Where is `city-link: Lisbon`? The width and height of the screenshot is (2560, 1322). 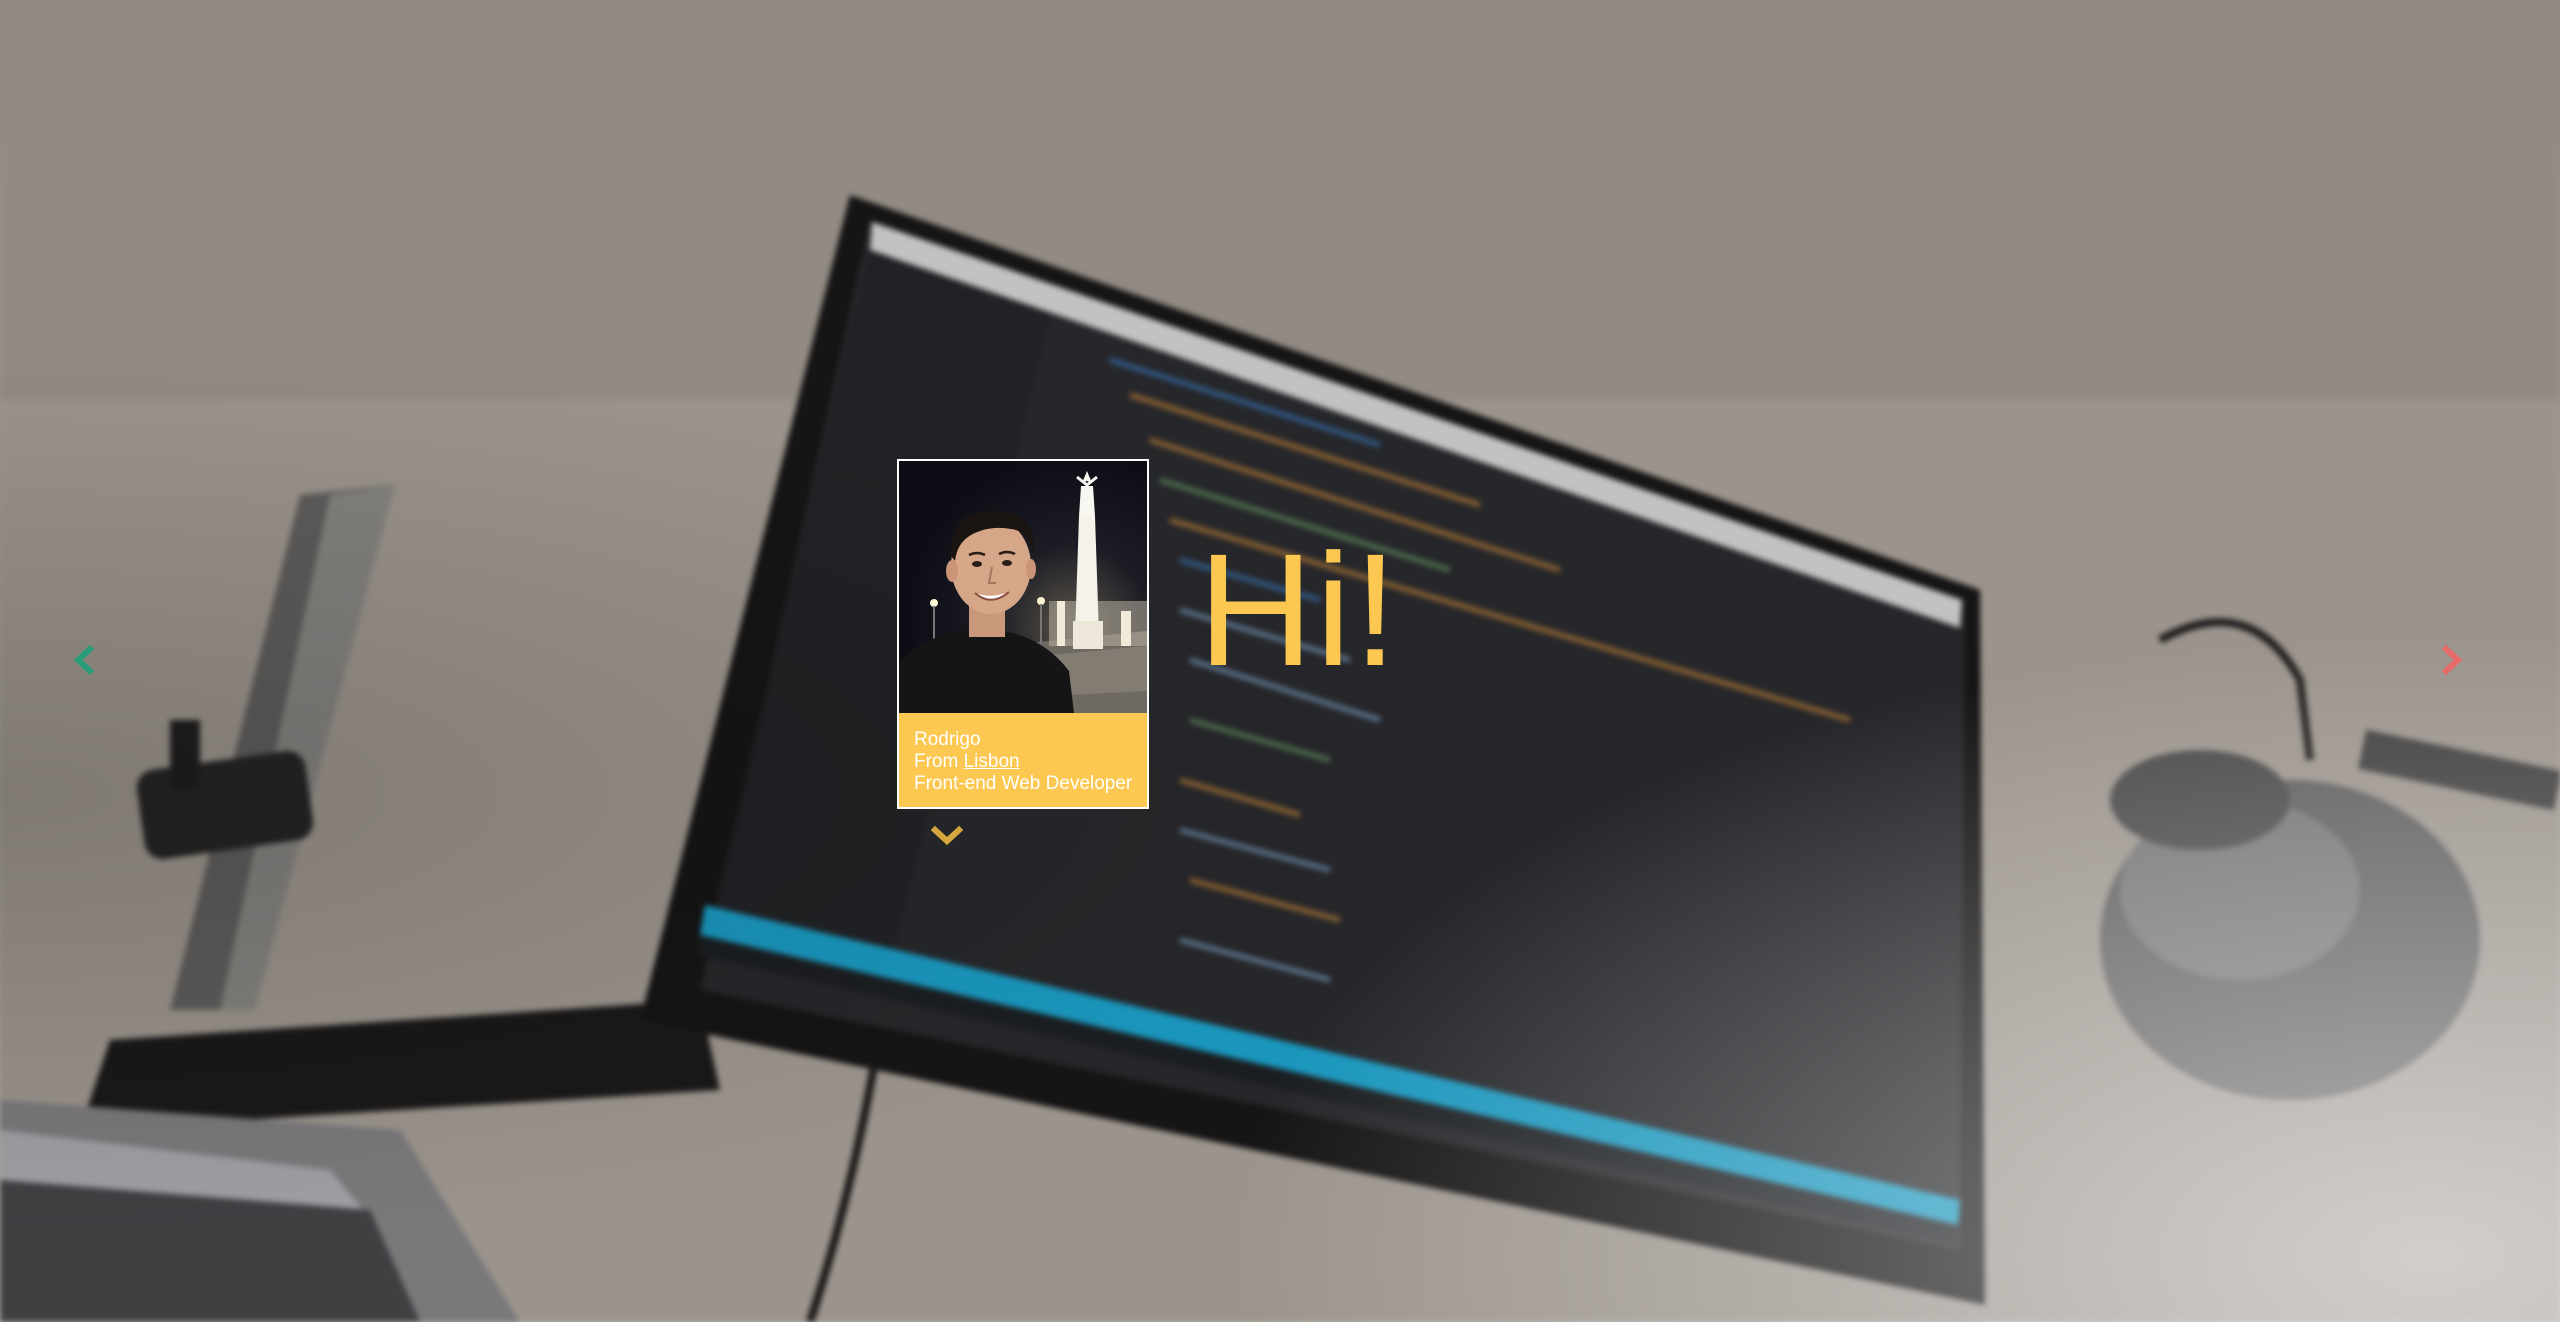 city-link: Lisbon is located at coordinates (992, 761).